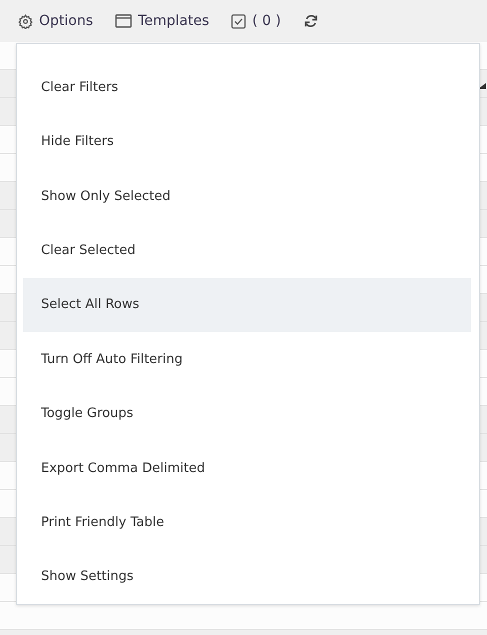  What do you see at coordinates (247, 141) in the screenshot?
I see `menu-item: Hide Filters` at bounding box center [247, 141].